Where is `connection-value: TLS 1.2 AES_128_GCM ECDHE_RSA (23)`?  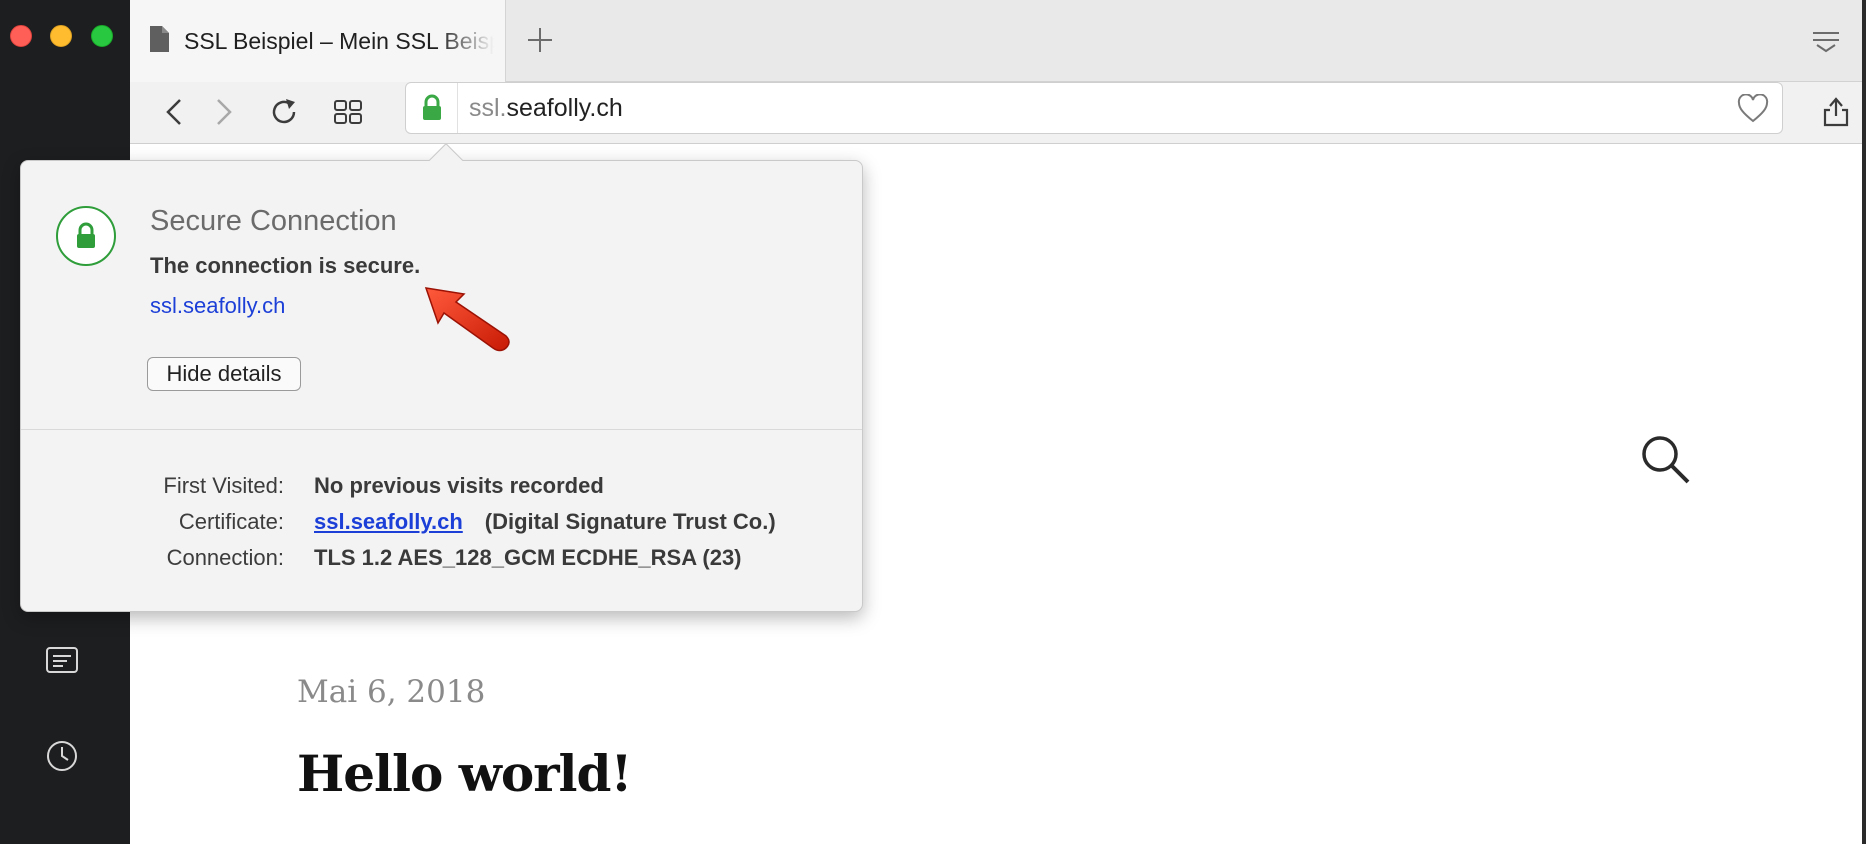
connection-value: TLS 1.2 AES_128_GCM ECDHE_RSA (23) is located at coordinates (528, 557).